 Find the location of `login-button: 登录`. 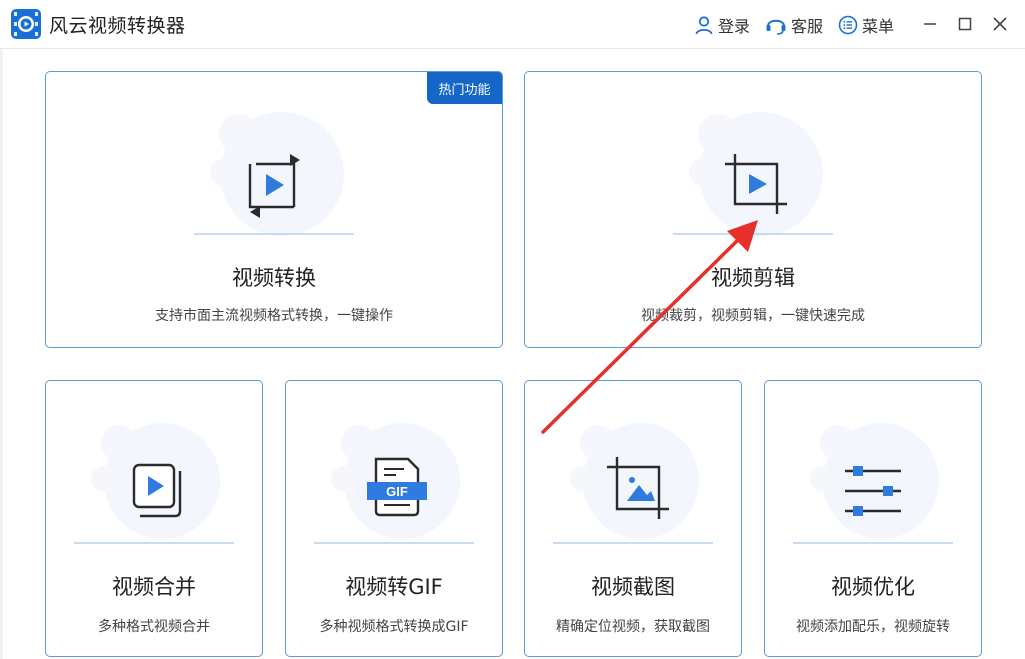

login-button: 登录 is located at coordinates (722, 25).